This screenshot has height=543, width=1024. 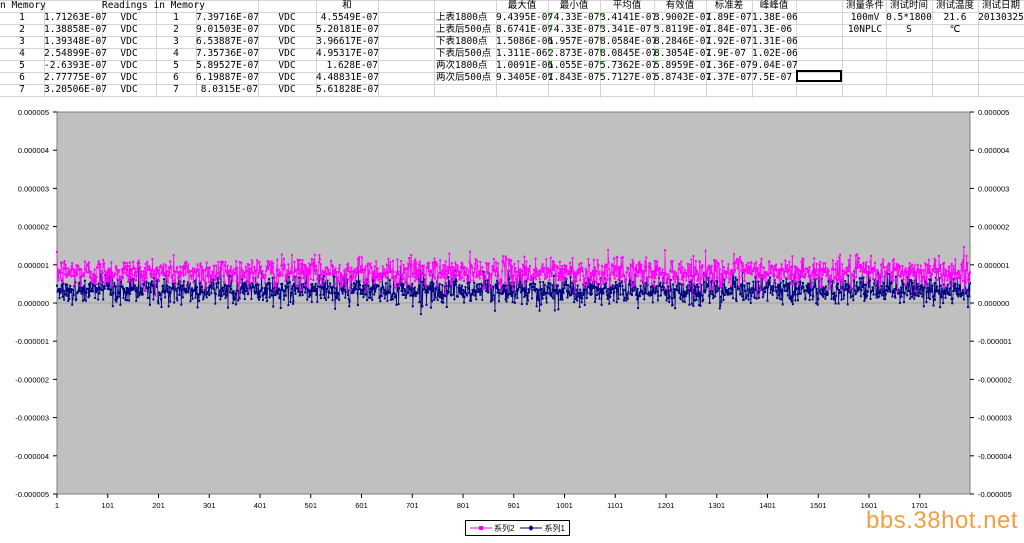 What do you see at coordinates (819, 76) in the screenshot?
I see `selected-cell` at bounding box center [819, 76].